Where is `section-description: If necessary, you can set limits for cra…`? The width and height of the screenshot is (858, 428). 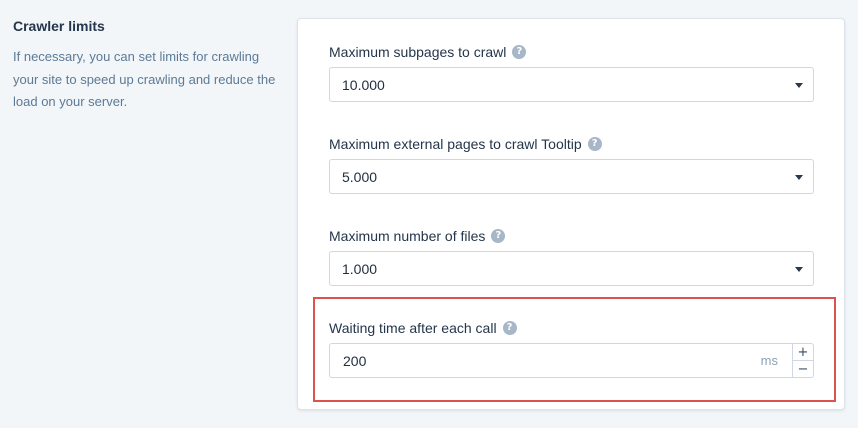
section-description: If necessary, you can set limits for cra… is located at coordinates (144, 79).